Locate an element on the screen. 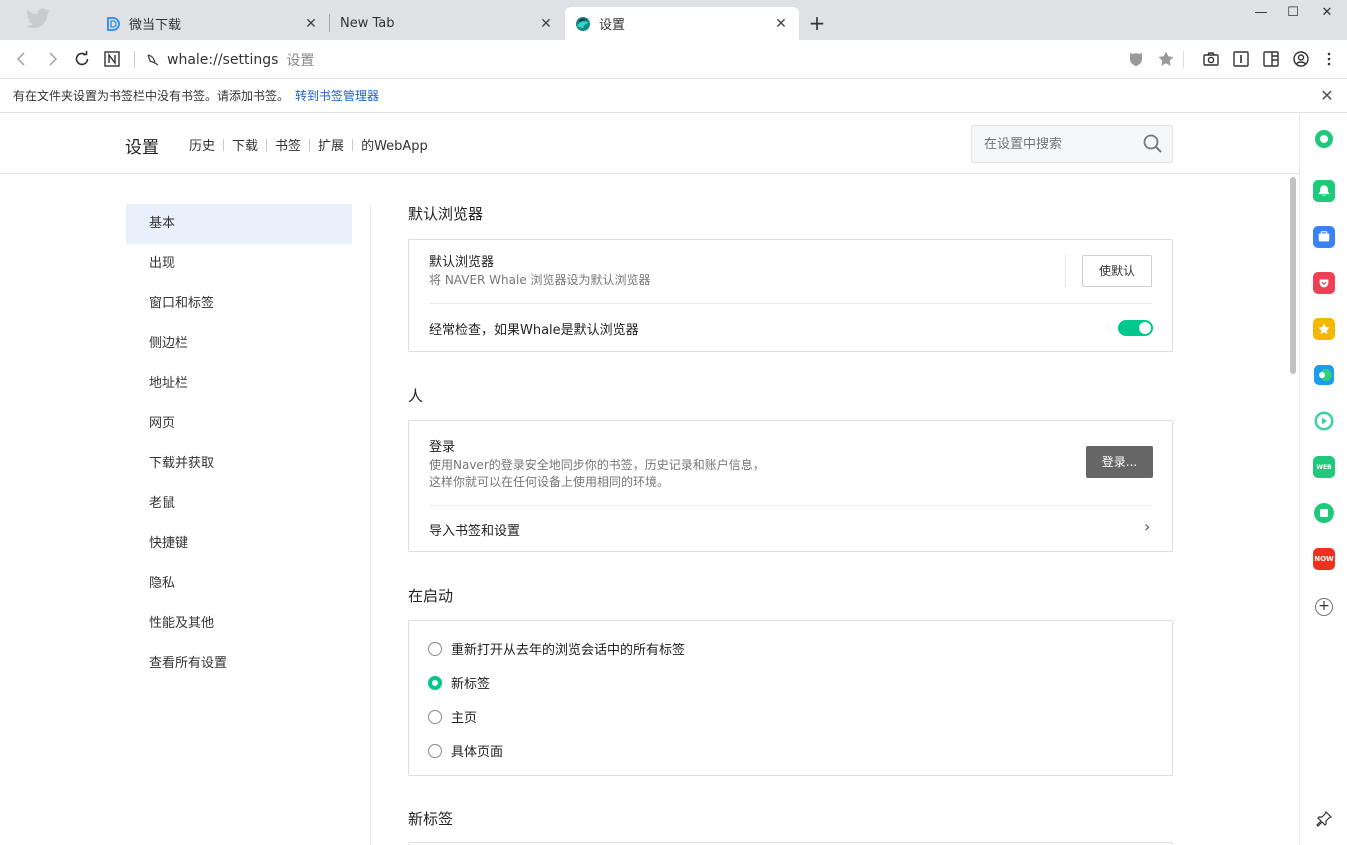  nav-webapp: 的WebApp is located at coordinates (394, 144).